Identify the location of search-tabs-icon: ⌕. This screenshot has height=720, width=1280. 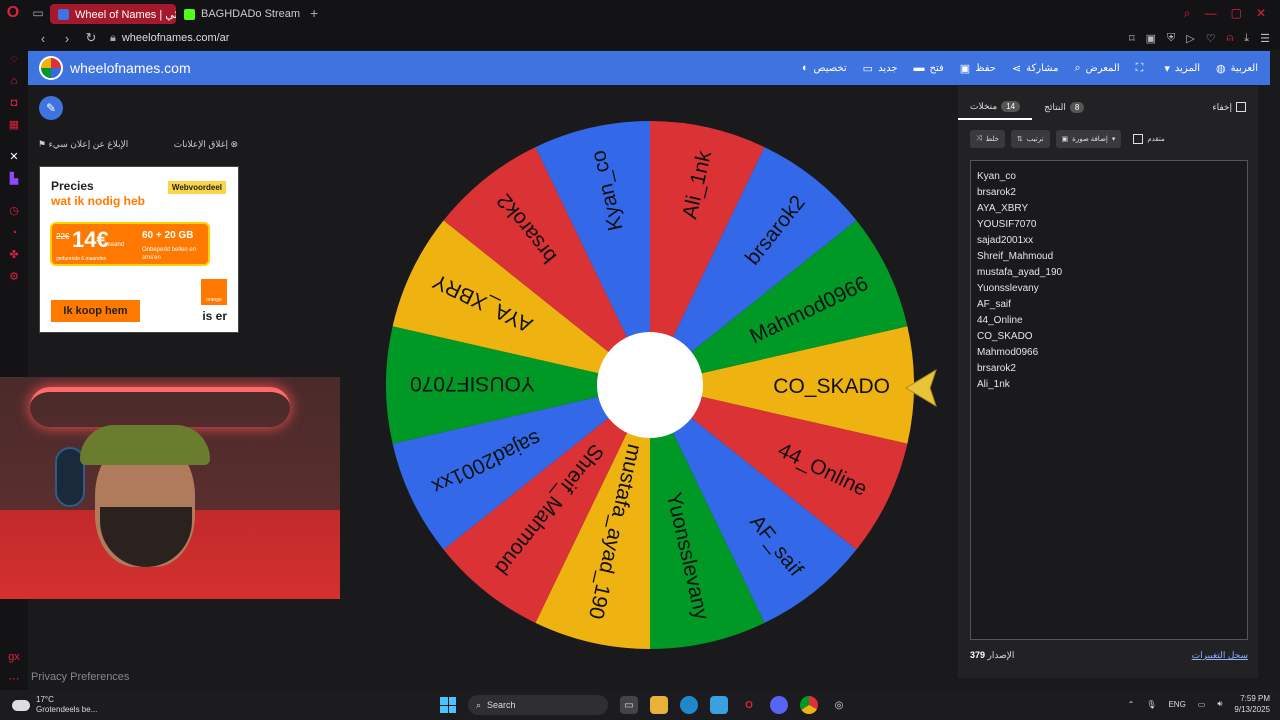
(1187, 13).